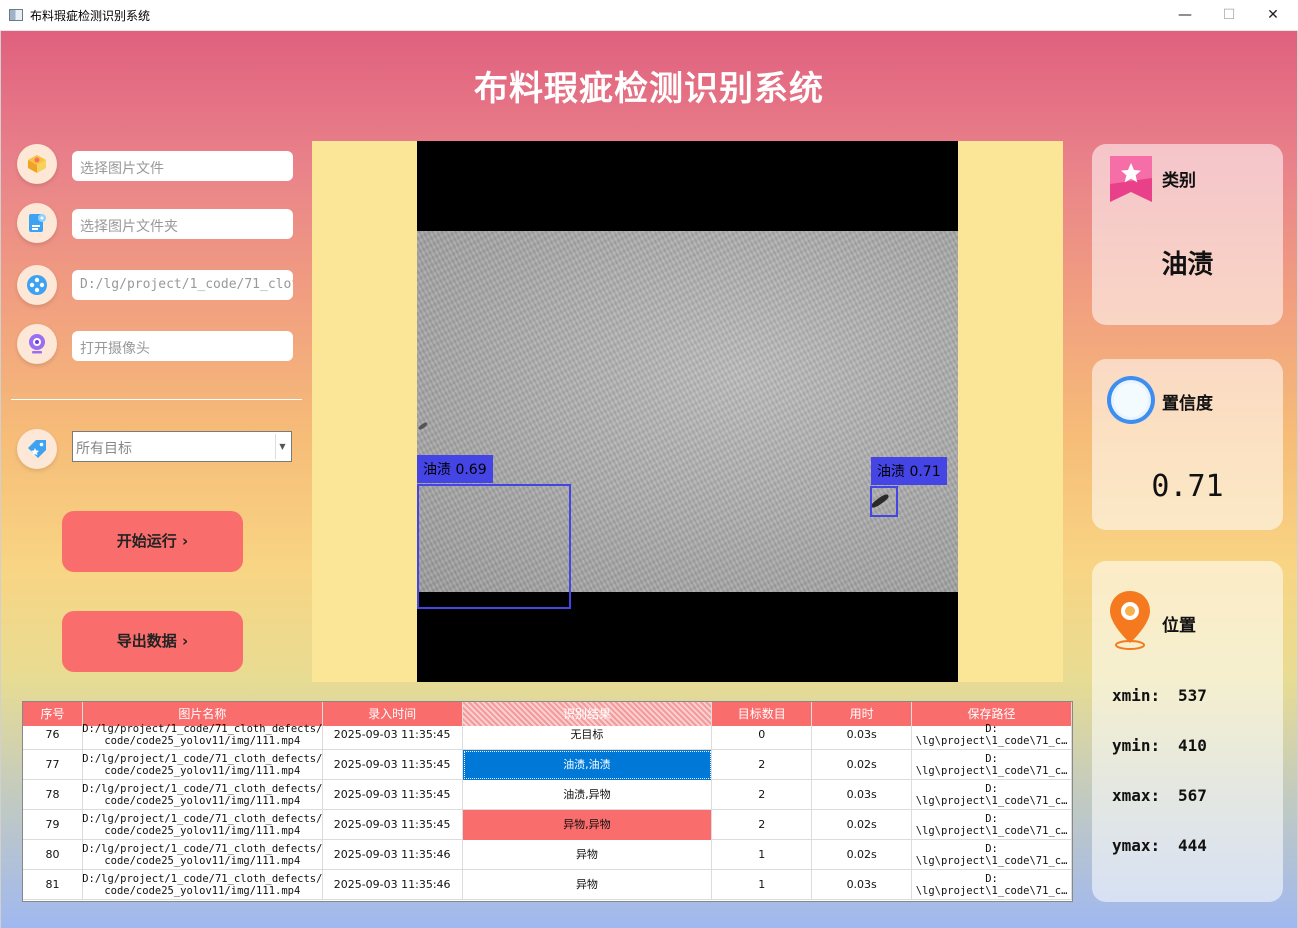 Image resolution: width=1298 pixels, height=928 pixels. Describe the element at coordinates (152, 641) in the screenshot. I see `export-button: 导出数据 ›` at that location.